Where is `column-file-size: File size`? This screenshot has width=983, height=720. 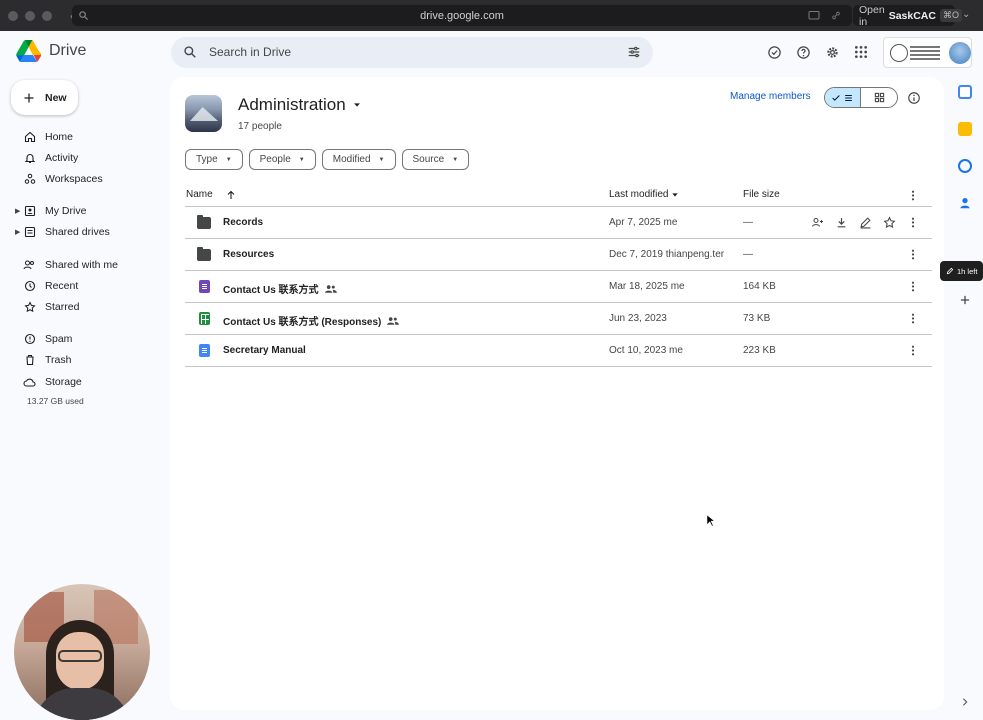 column-file-size: File size is located at coordinates (761, 194).